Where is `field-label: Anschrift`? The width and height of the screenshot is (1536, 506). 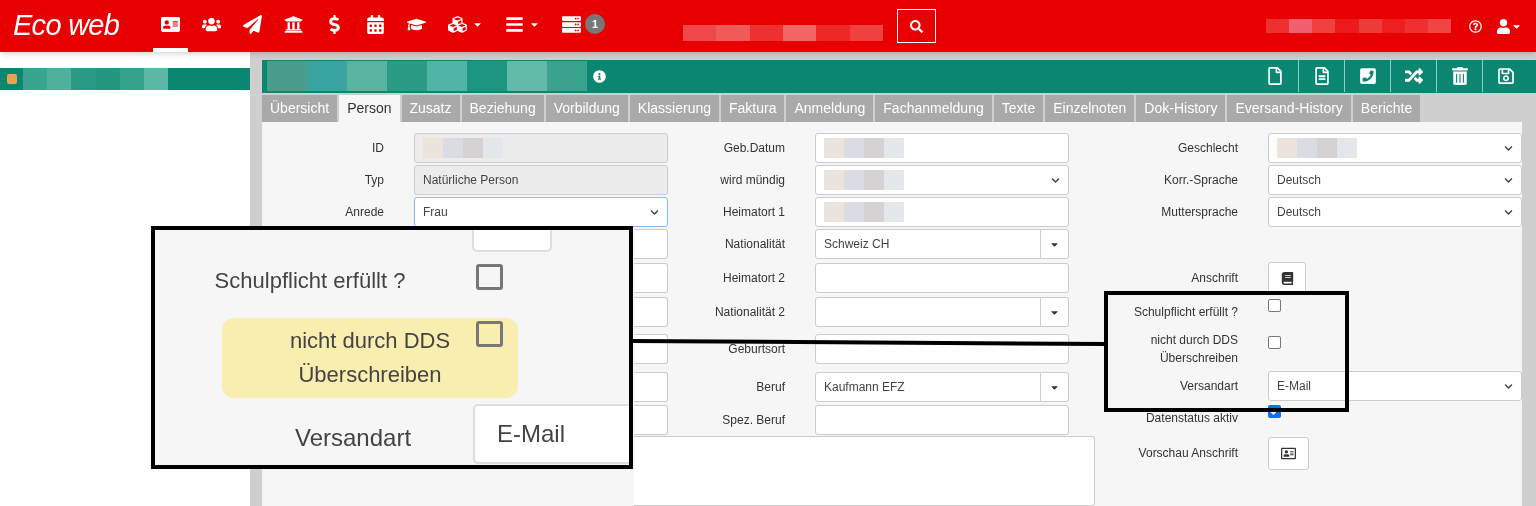 field-label: Anschrift is located at coordinates (1214, 278).